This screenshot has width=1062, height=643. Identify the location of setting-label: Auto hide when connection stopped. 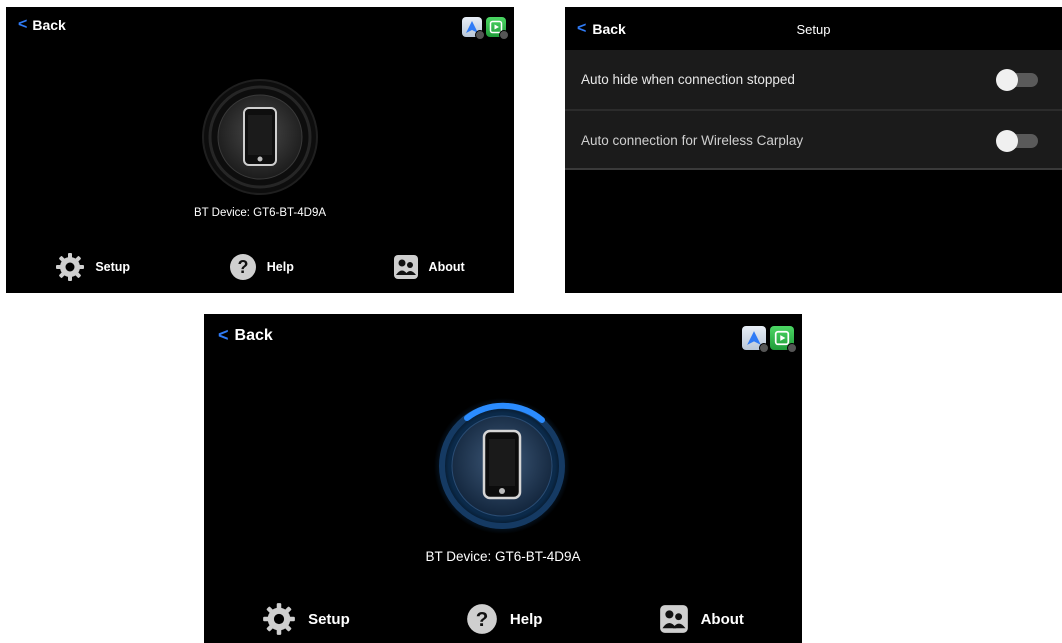
(688, 79).